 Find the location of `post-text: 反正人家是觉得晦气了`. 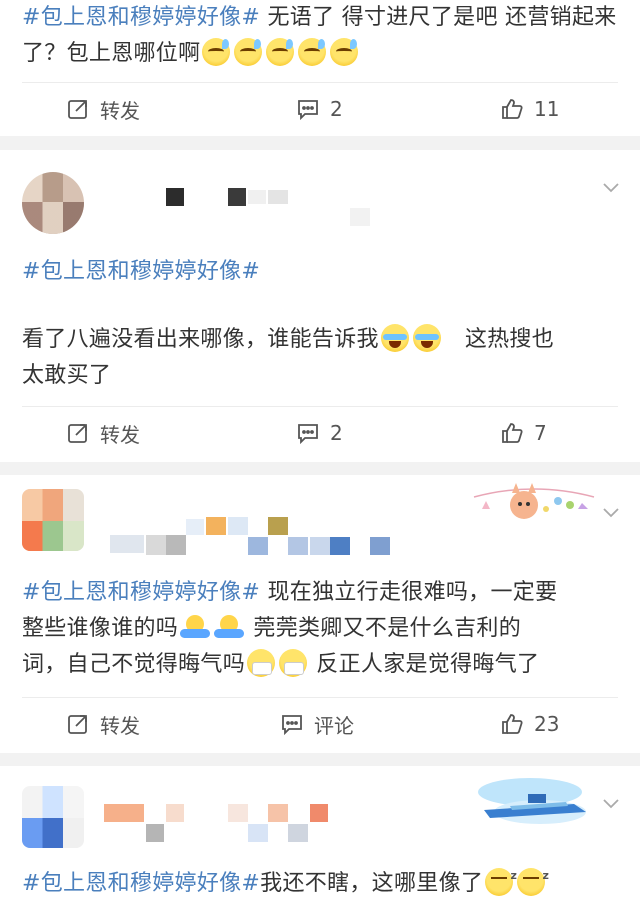

post-text: 反正人家是觉得晦气了 is located at coordinates (424, 664).